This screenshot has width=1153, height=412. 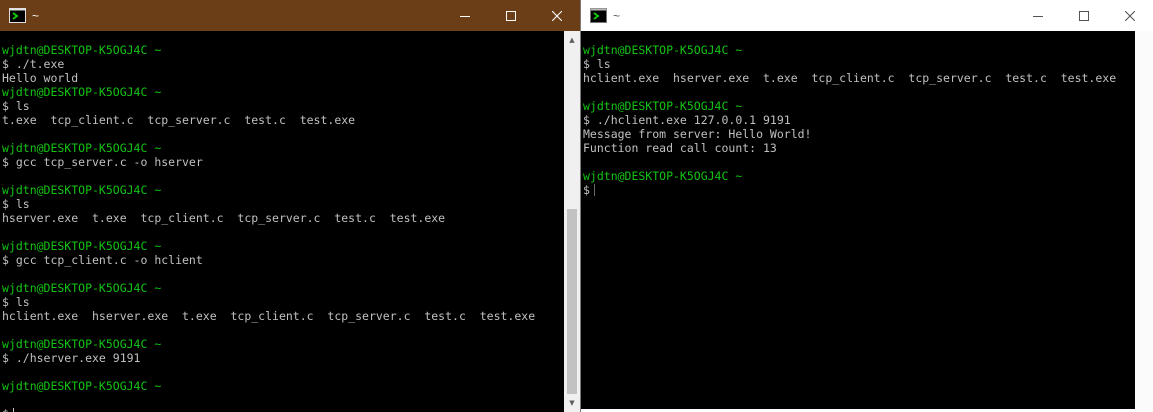 What do you see at coordinates (687, 120) in the screenshot?
I see `line-text: $ ./hclient.exe 127.0.0.1 9191` at bounding box center [687, 120].